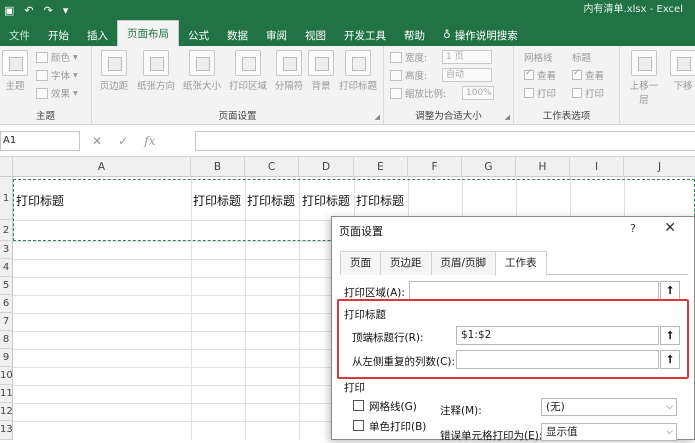  What do you see at coordinates (28, 10) in the screenshot?
I see `undo-icon: ↶` at bounding box center [28, 10].